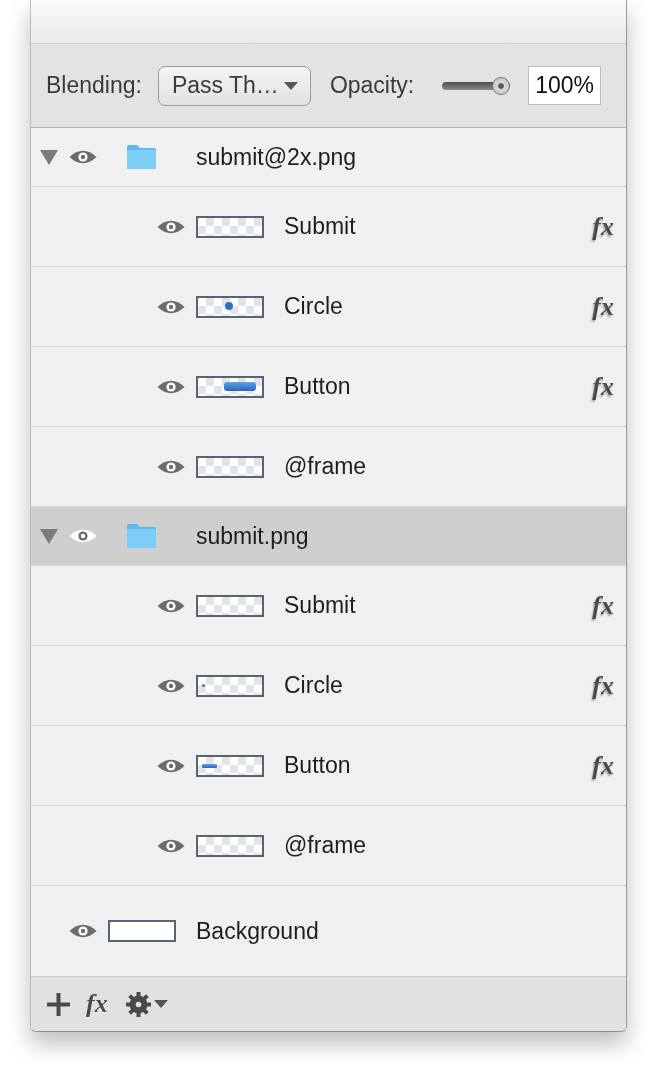 This screenshot has height=1070, width=656. Describe the element at coordinates (565, 85) in the screenshot. I see `opacity-field: 100%` at that location.